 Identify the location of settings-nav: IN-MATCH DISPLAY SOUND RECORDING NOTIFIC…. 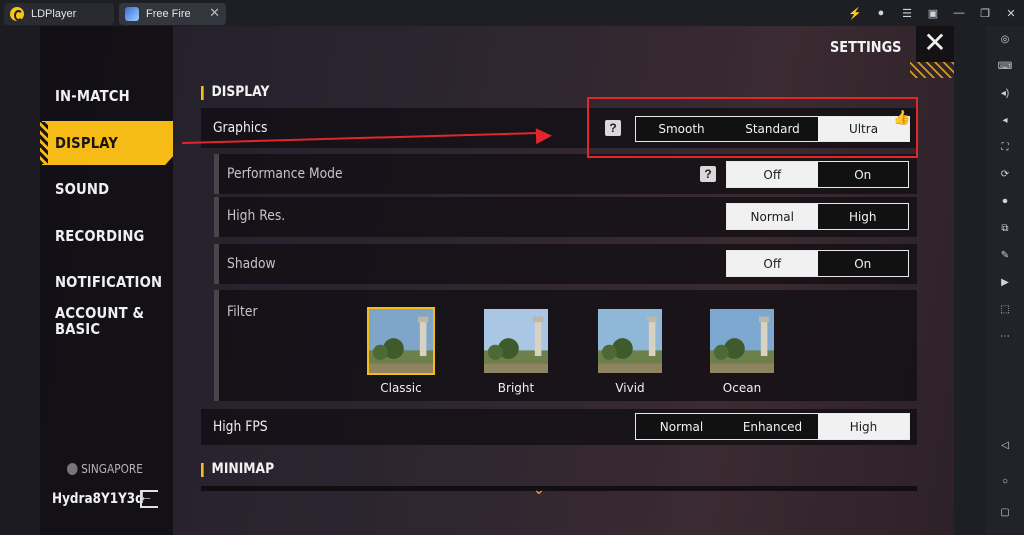
(106, 280).